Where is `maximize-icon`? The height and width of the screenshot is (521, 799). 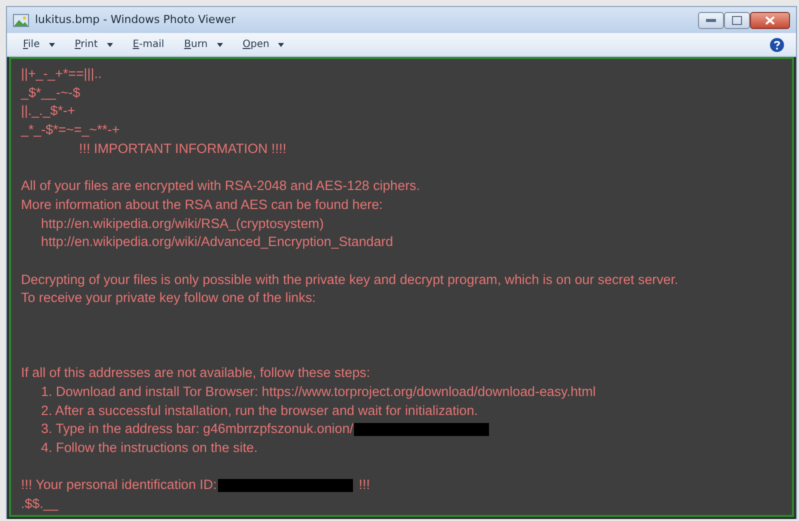 maximize-icon is located at coordinates (737, 20).